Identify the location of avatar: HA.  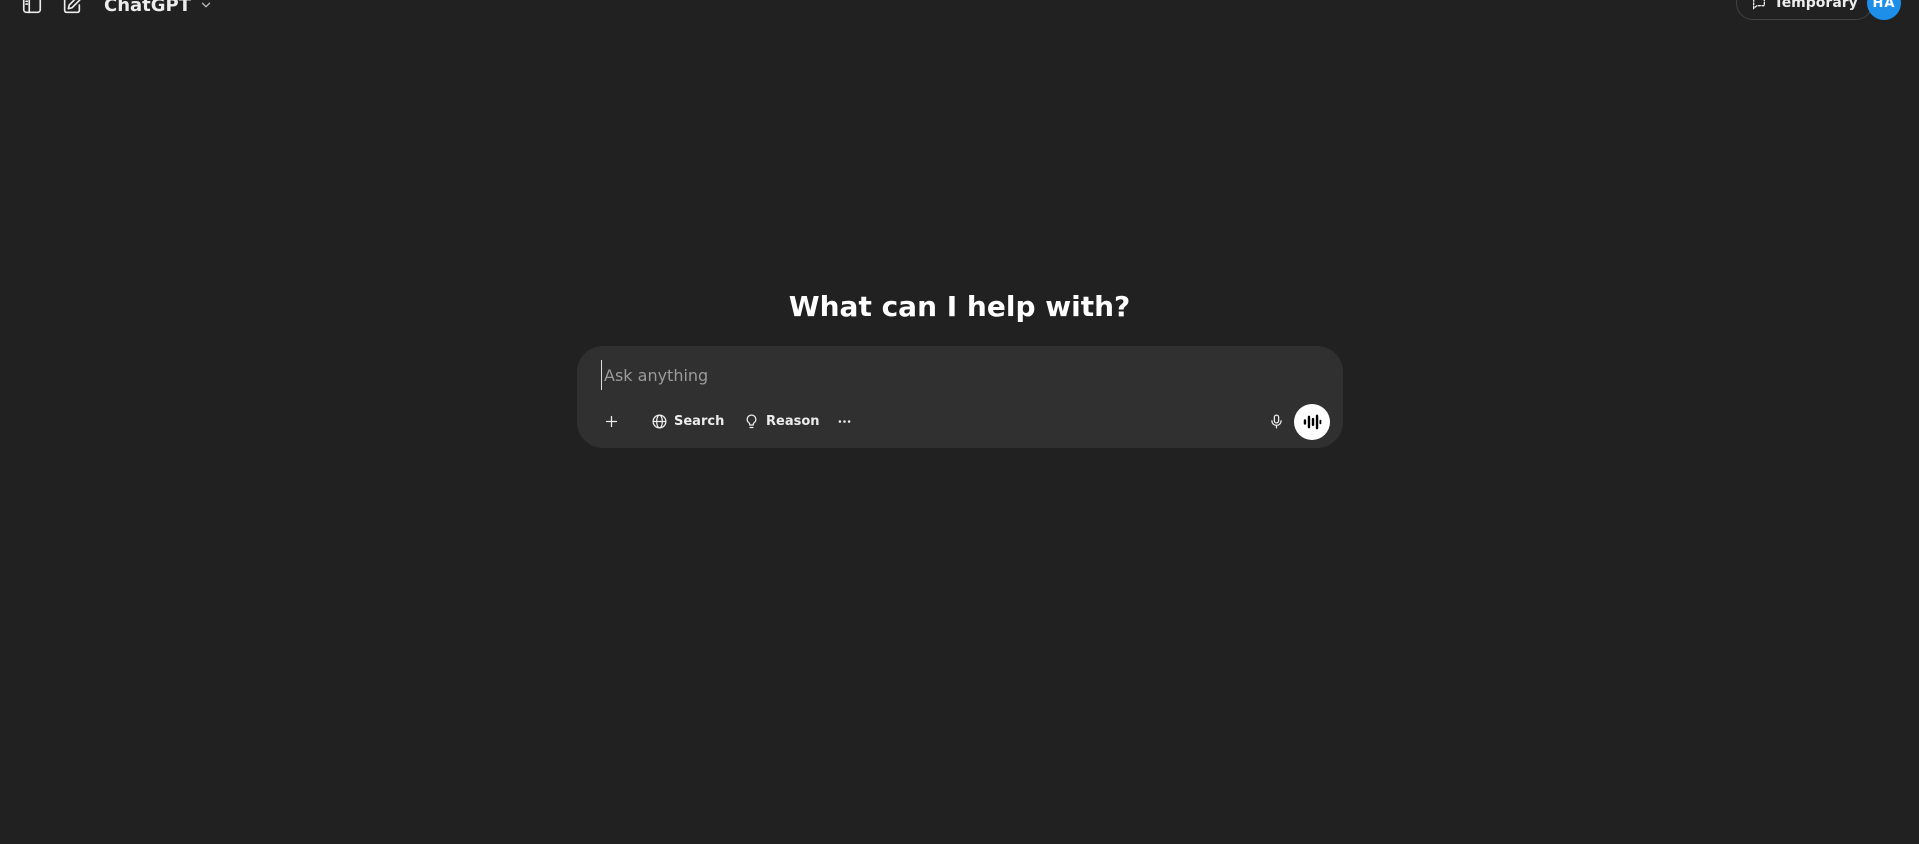
(1884, 10).